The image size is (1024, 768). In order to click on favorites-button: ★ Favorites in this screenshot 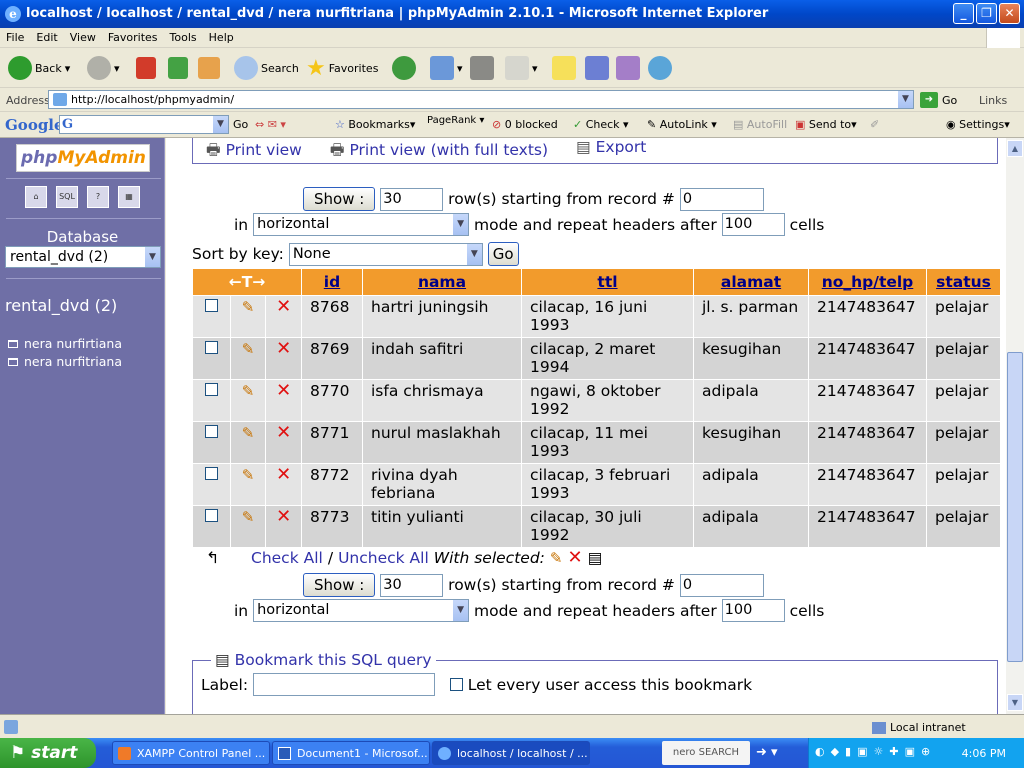, I will do `click(342, 68)`.